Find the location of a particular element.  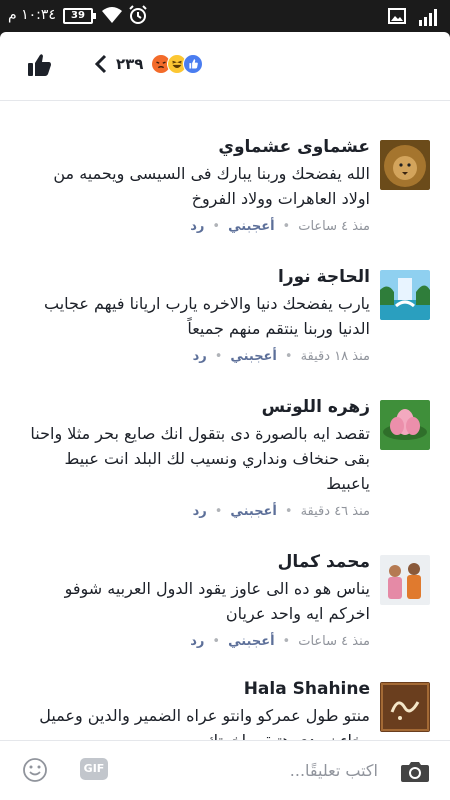

avatar-landscape is located at coordinates (405, 295).